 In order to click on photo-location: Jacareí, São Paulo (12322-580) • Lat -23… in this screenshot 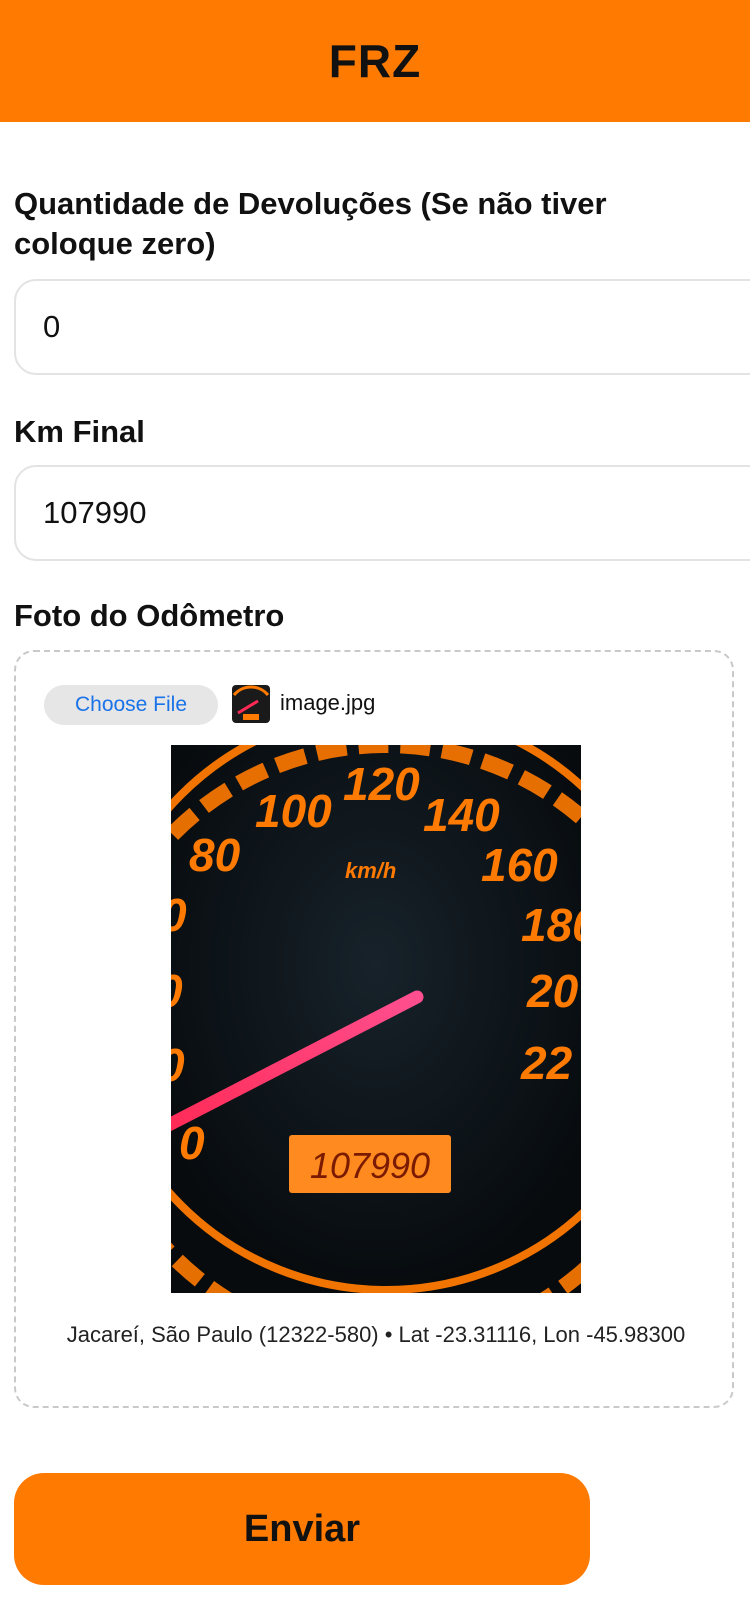, I will do `click(376, 1334)`.